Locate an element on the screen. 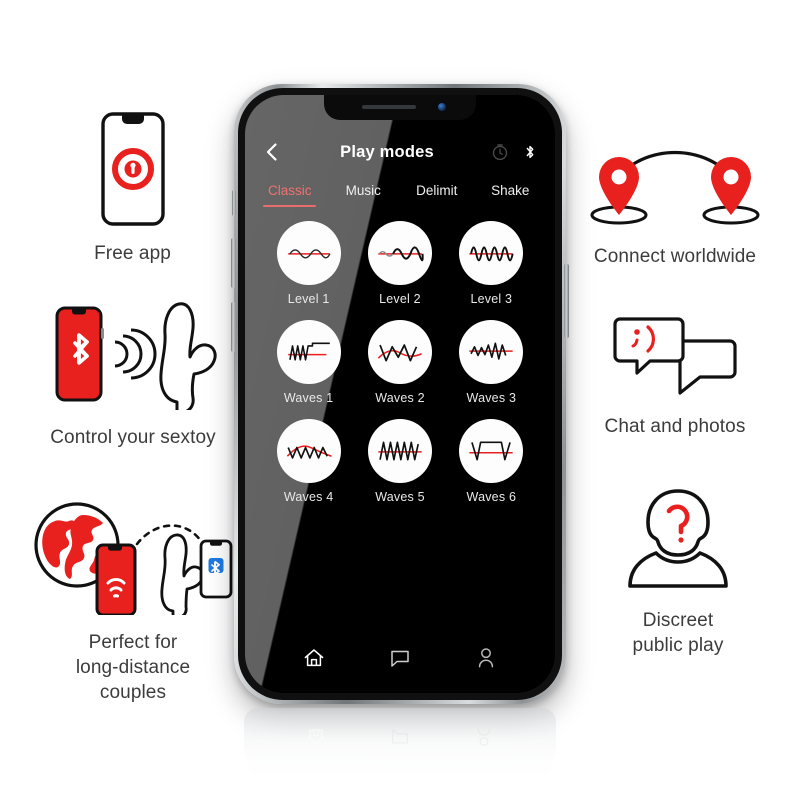 This screenshot has height=800, width=800. mode-item: Level 1 is located at coordinates (308, 263).